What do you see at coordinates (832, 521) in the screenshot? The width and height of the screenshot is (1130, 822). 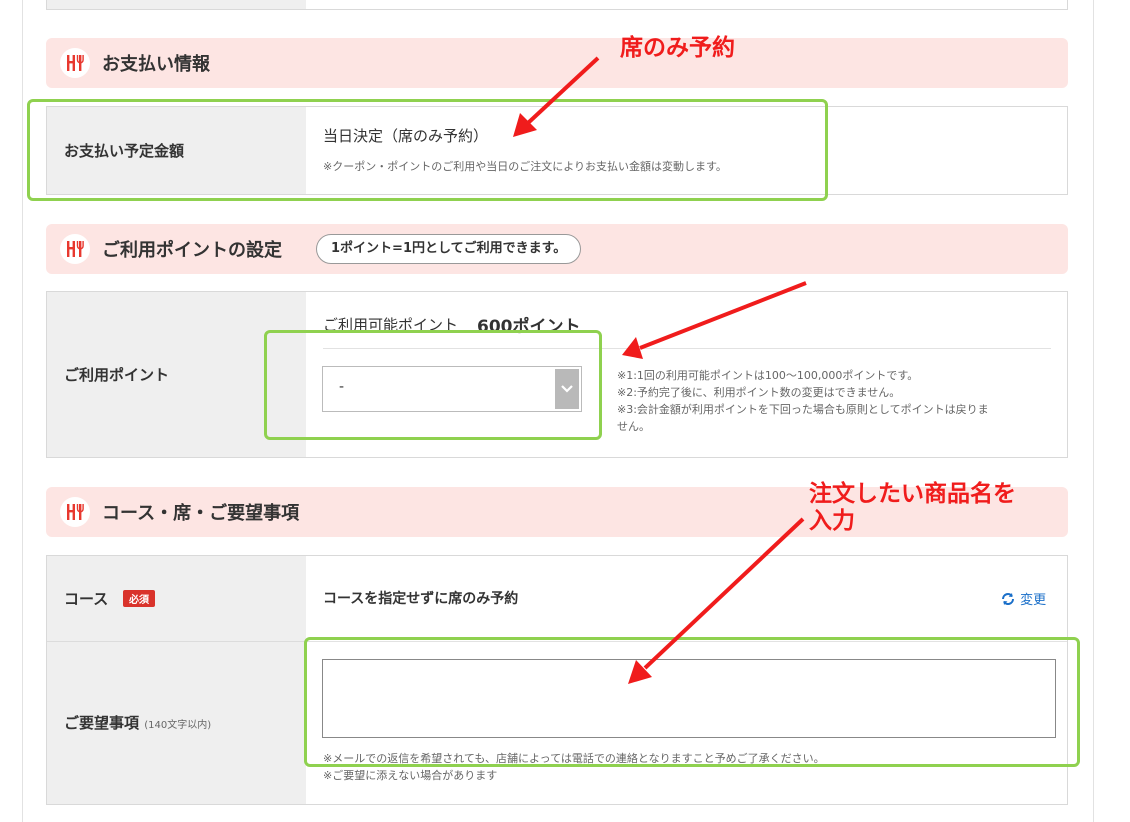 I see `annotation-enter-item-line2: 入力` at bounding box center [832, 521].